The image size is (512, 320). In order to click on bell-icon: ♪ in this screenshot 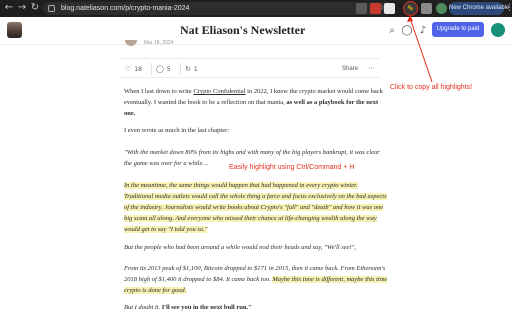, I will do `click(423, 31)`.